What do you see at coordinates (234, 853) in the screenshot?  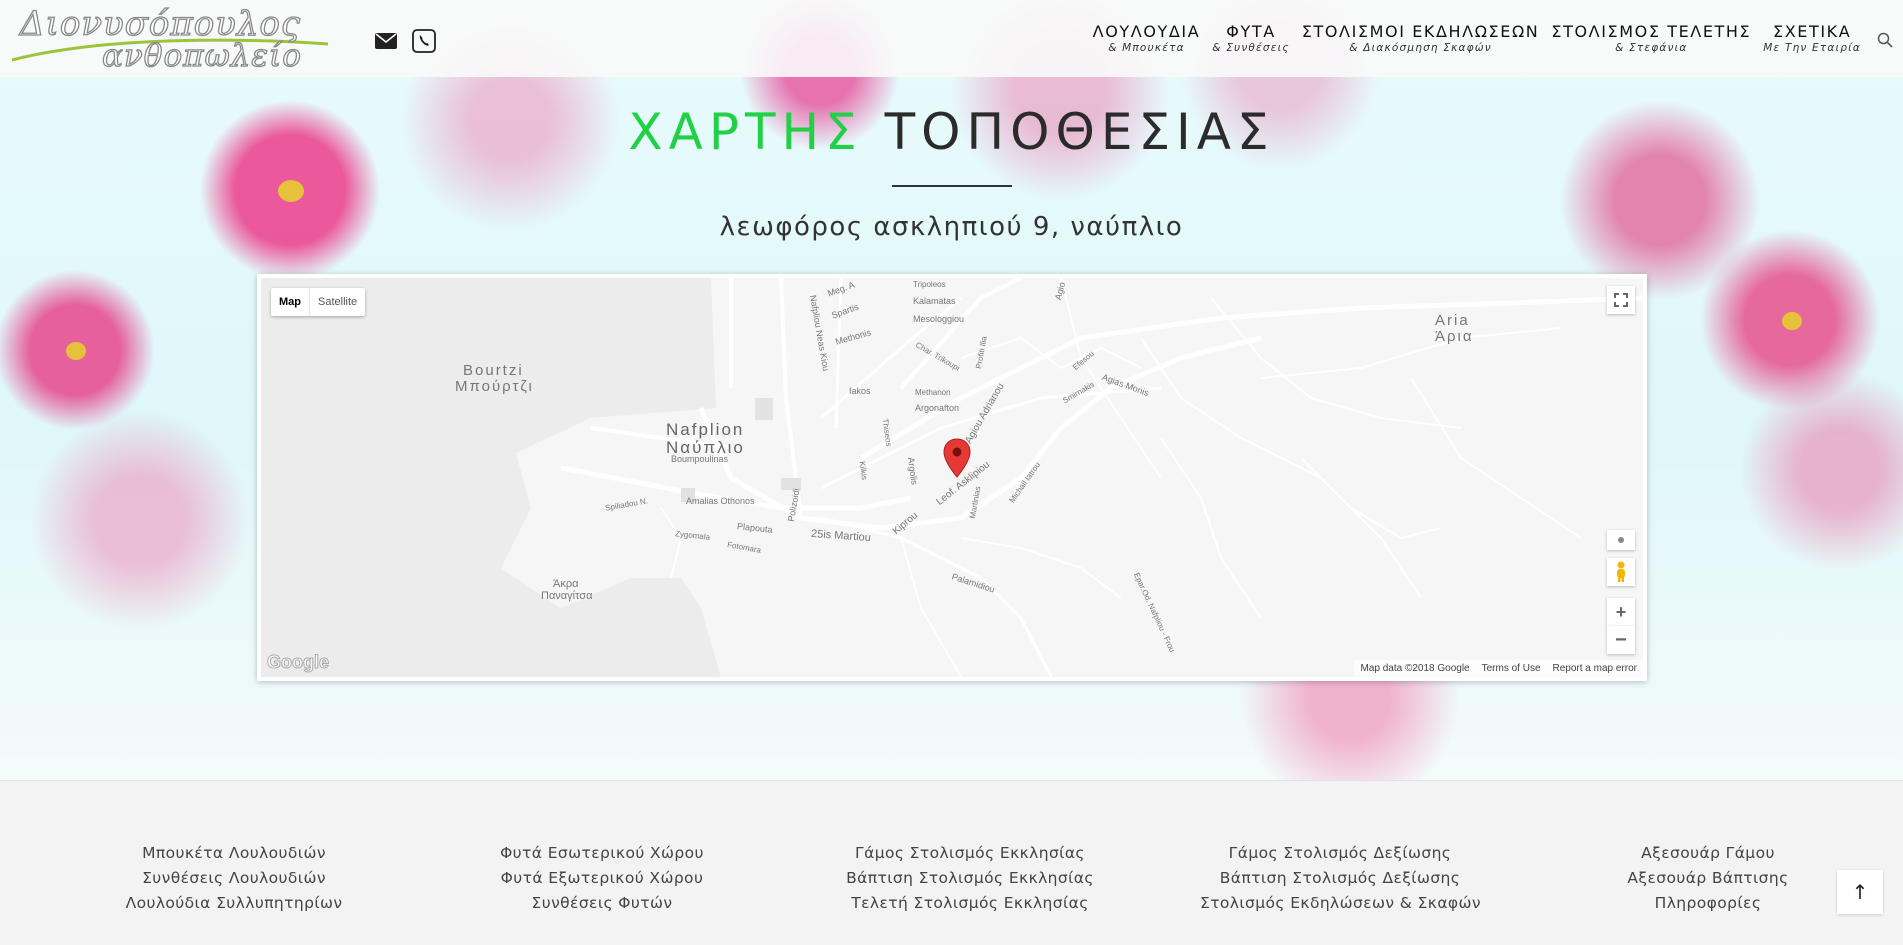 I see `footer-link: Μπουκέτα Λουλουδιών` at bounding box center [234, 853].